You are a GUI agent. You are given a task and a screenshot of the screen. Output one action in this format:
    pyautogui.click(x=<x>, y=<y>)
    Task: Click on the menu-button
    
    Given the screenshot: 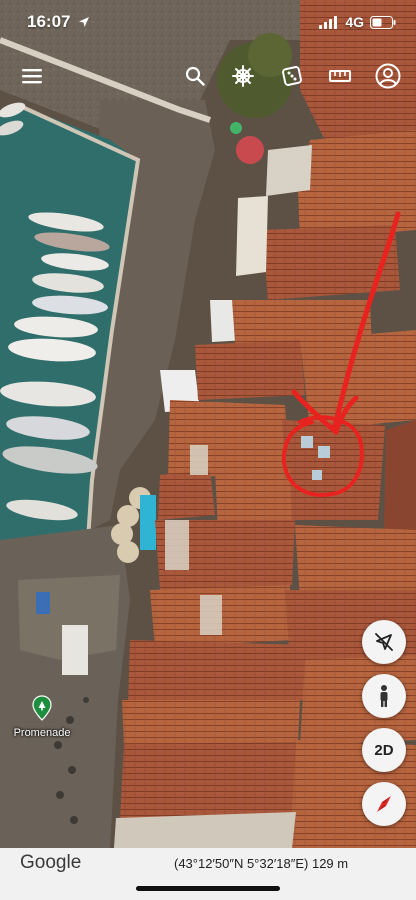 What is the action you would take?
    pyautogui.click(x=32, y=76)
    